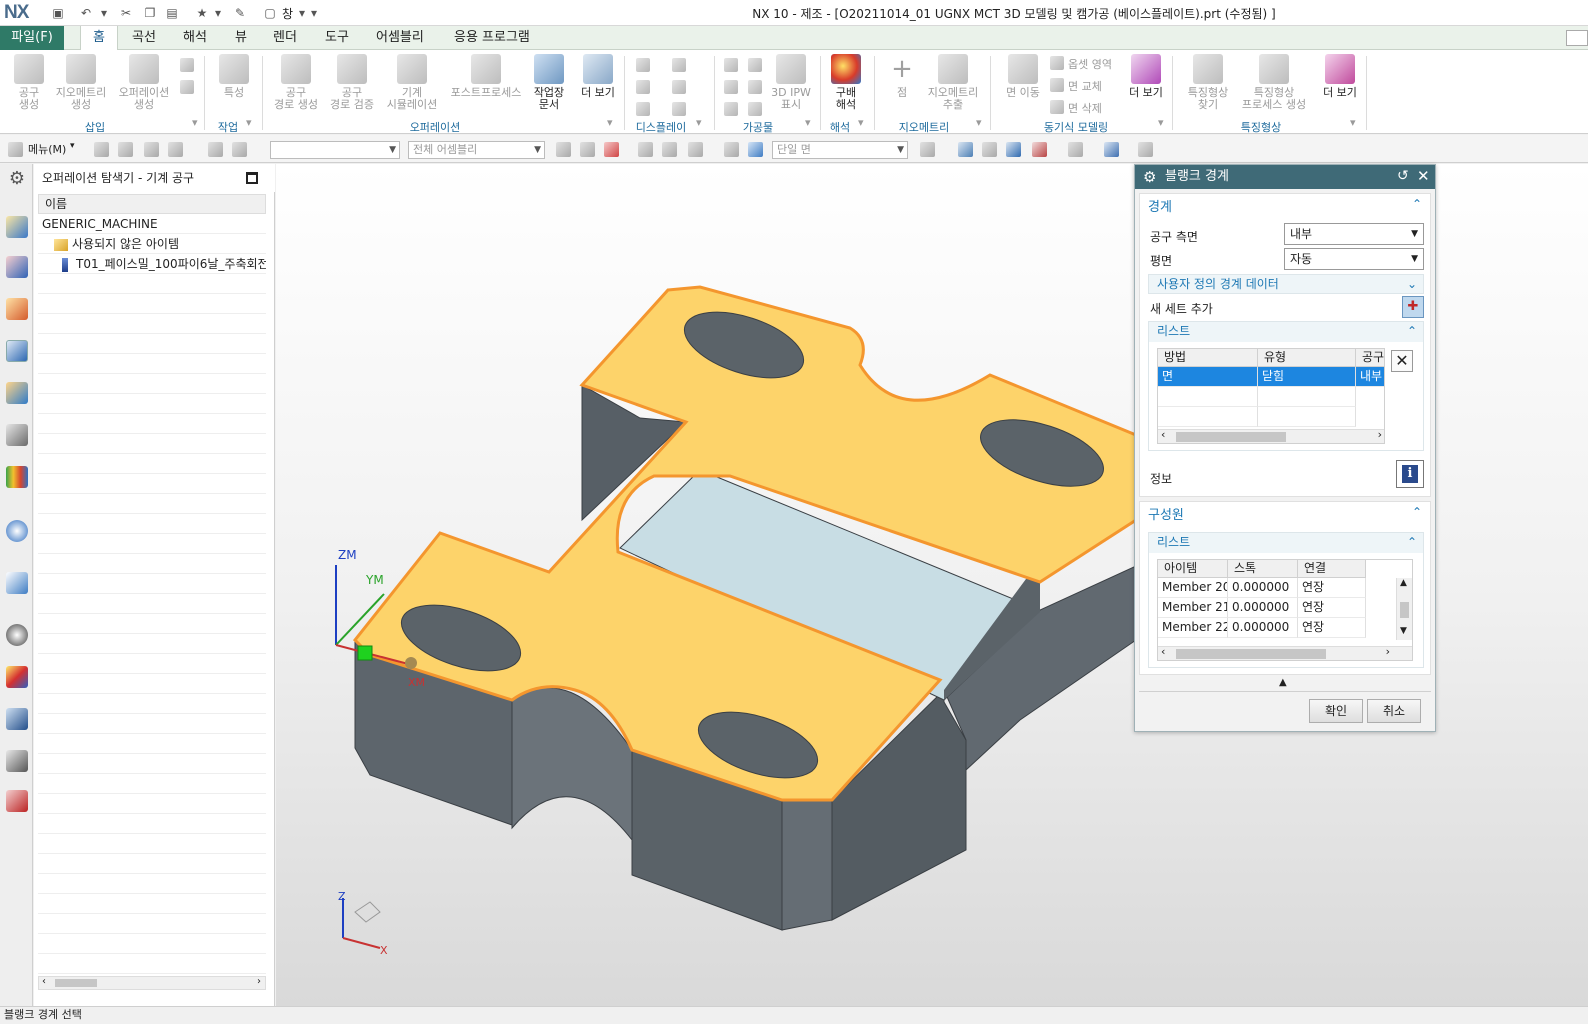  What do you see at coordinates (643, 109) in the screenshot?
I see `display-blank-icon` at bounding box center [643, 109].